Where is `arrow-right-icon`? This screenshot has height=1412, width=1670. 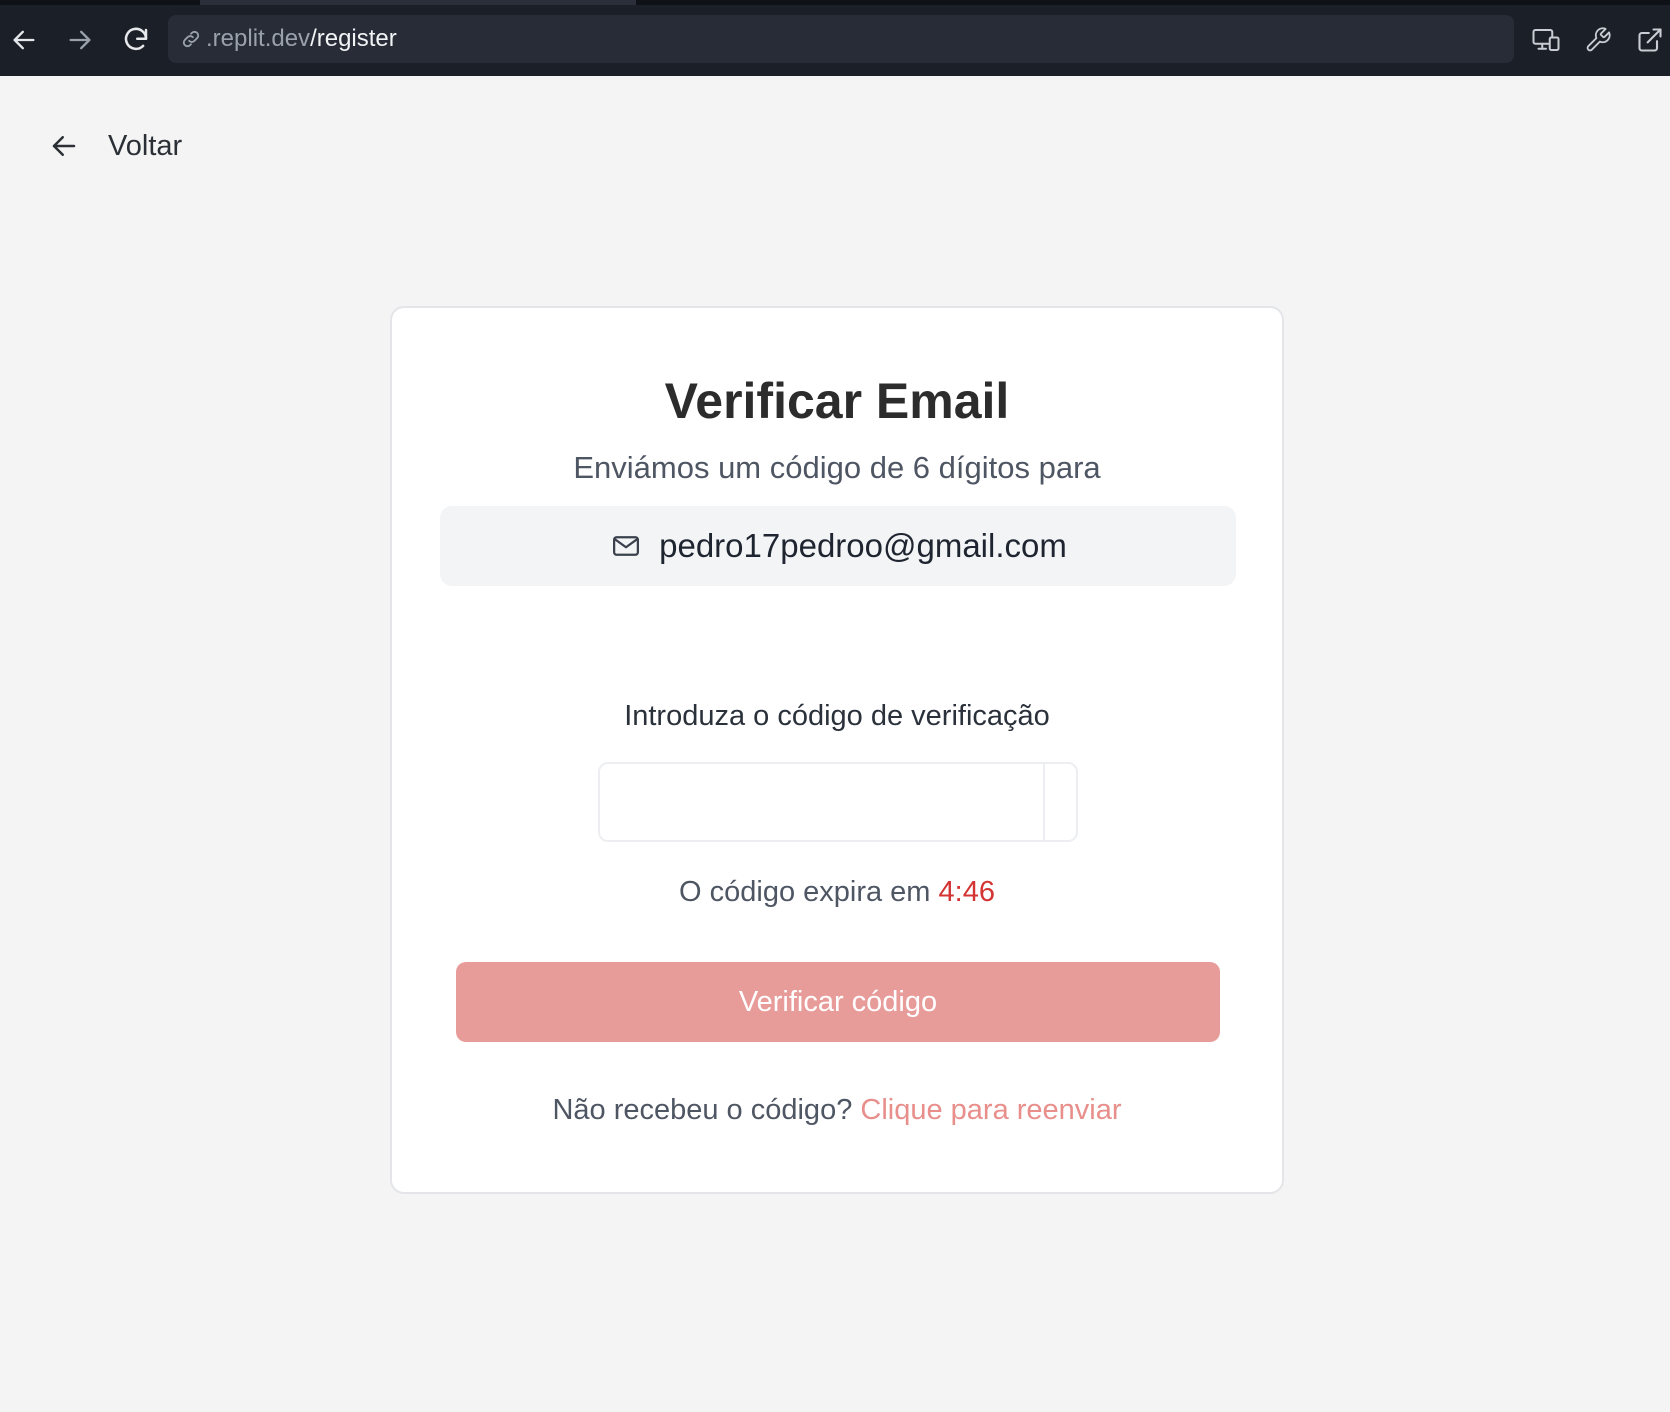
arrow-right-icon is located at coordinates (80, 40).